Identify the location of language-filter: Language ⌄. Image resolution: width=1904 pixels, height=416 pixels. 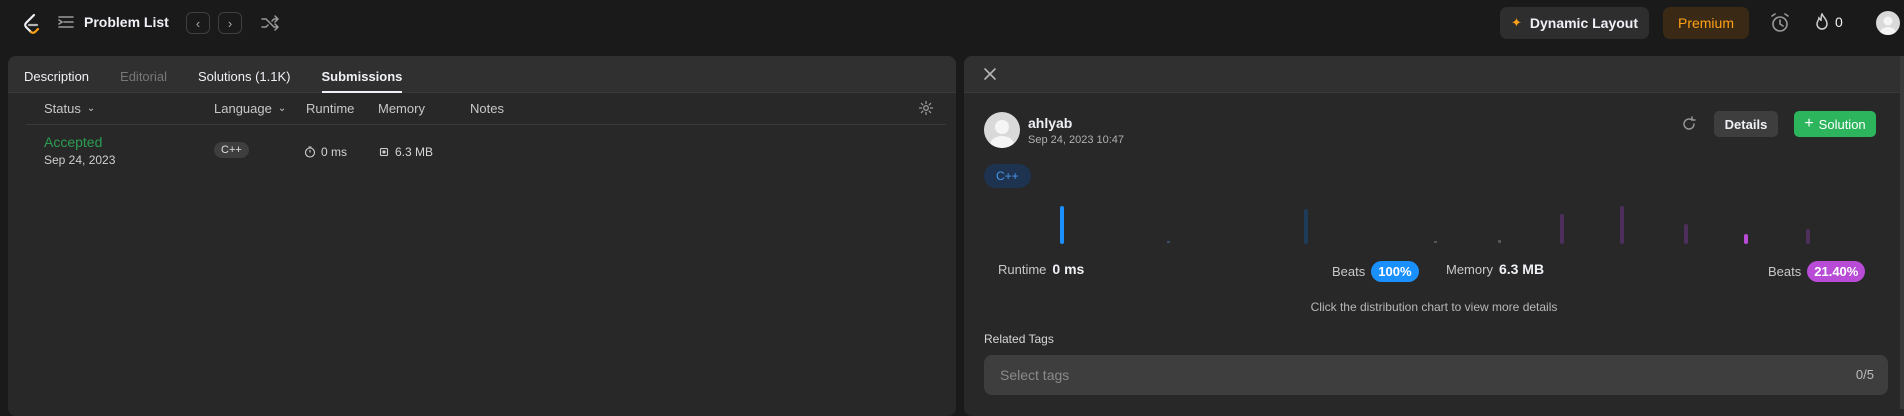
(250, 108).